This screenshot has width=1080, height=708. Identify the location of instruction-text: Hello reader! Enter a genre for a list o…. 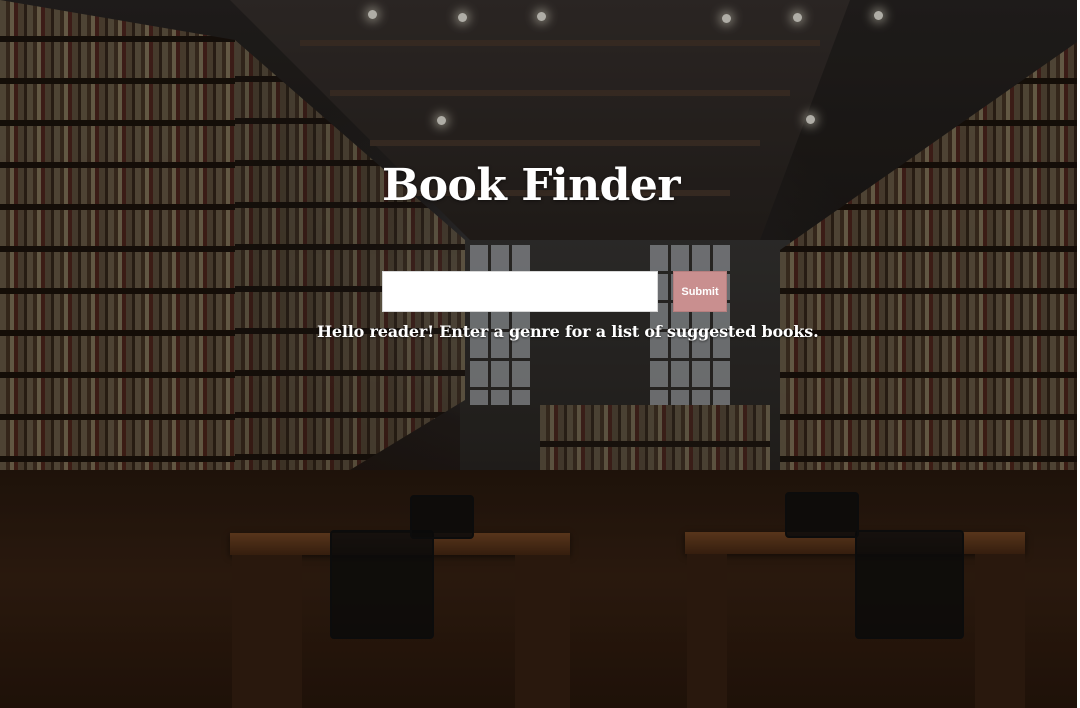
(568, 331).